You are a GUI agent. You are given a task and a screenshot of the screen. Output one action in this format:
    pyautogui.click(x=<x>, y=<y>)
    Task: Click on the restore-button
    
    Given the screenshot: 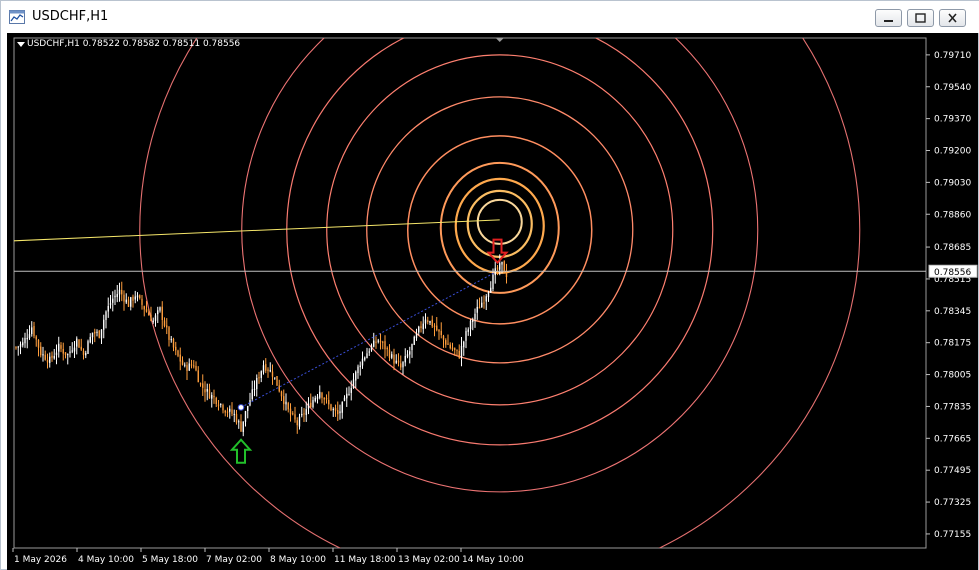 What is the action you would take?
    pyautogui.click(x=920, y=18)
    